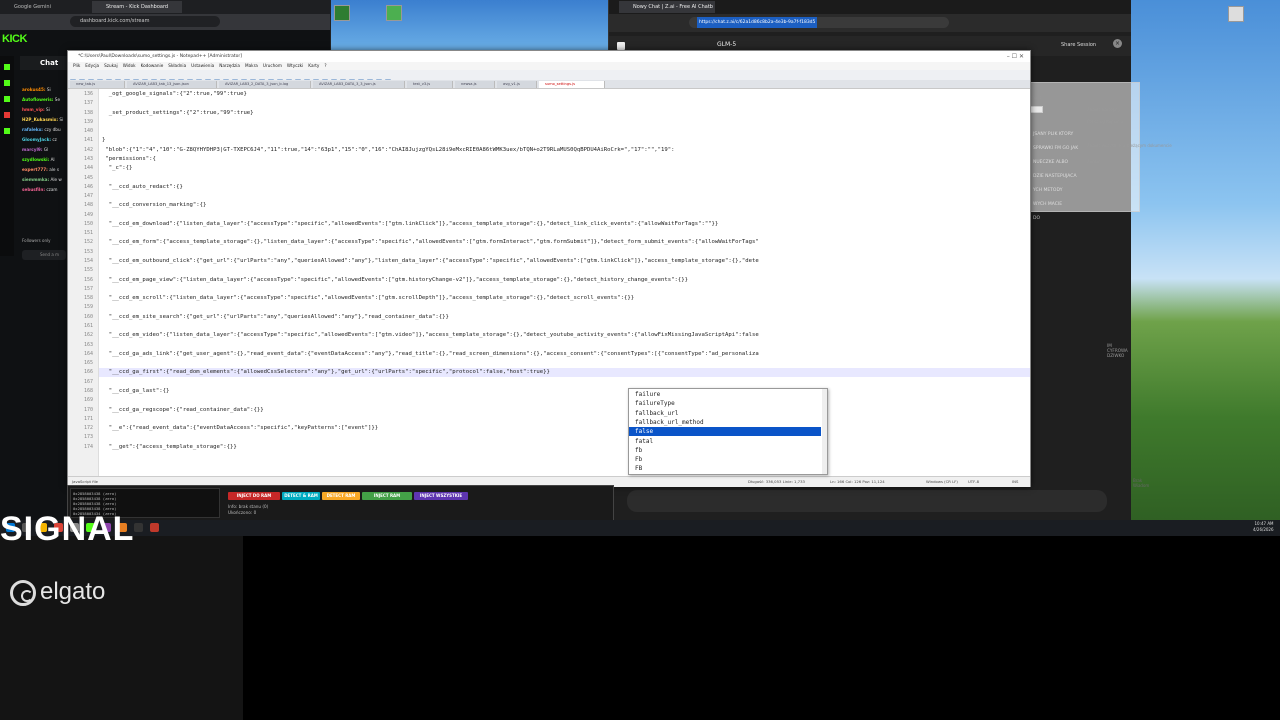 This screenshot has height=720, width=1280. What do you see at coordinates (129, 66) in the screenshot?
I see `menu-item: Widok` at bounding box center [129, 66].